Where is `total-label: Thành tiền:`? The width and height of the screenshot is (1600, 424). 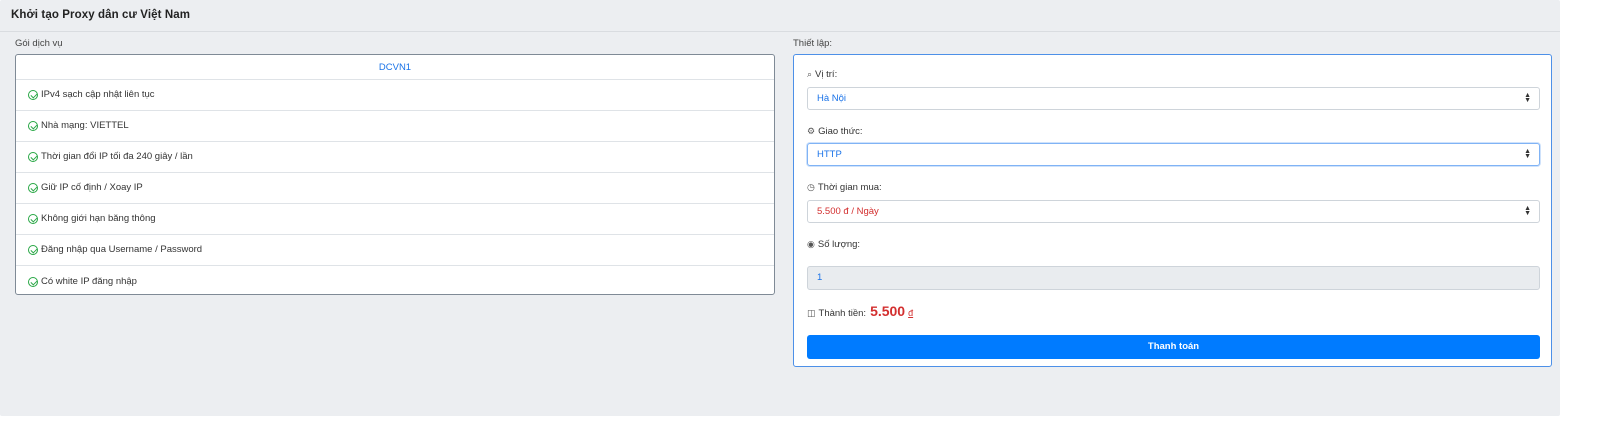 total-label: Thành tiền: is located at coordinates (842, 313).